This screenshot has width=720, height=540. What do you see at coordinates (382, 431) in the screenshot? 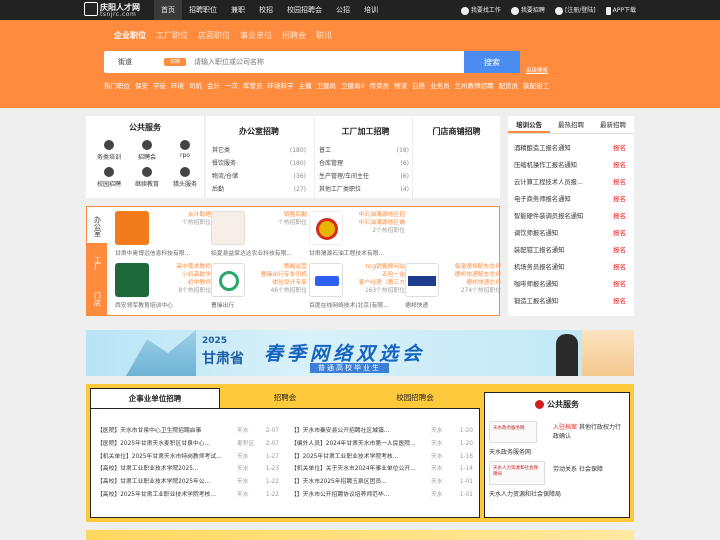
I see `job-list-item: 【】天水市秦安县公开招聘社区城镇... 天水 1-20` at bounding box center [382, 431].